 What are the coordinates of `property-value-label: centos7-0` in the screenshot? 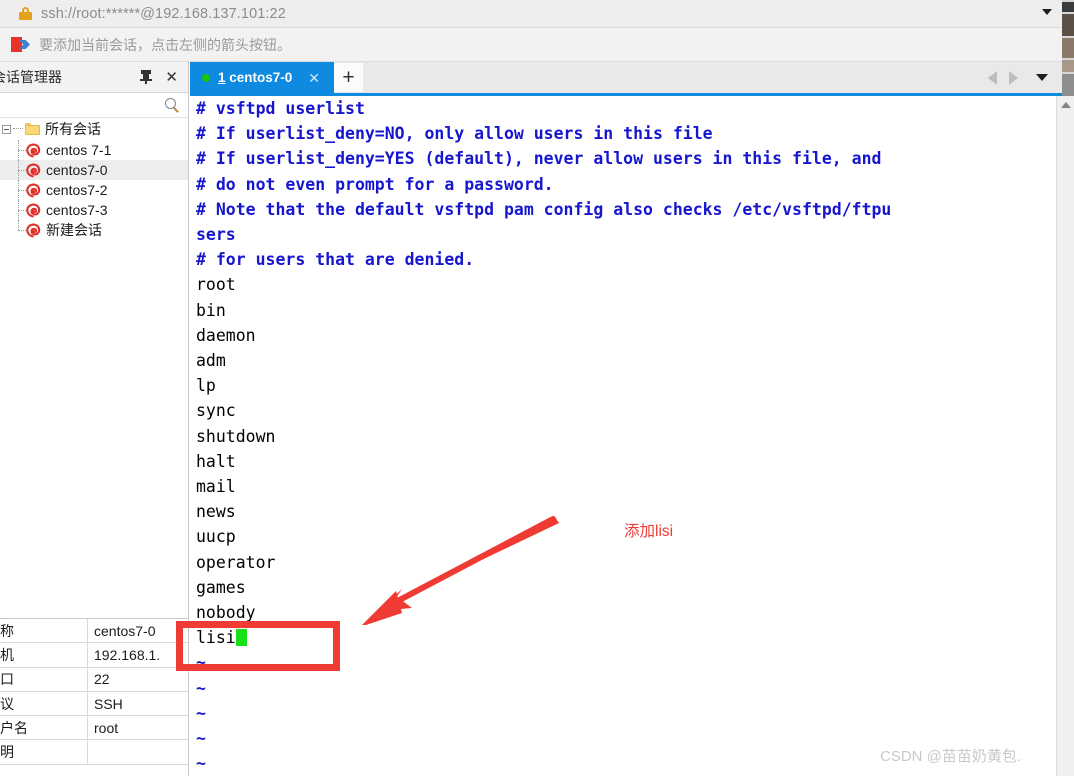 It's located at (125, 630).